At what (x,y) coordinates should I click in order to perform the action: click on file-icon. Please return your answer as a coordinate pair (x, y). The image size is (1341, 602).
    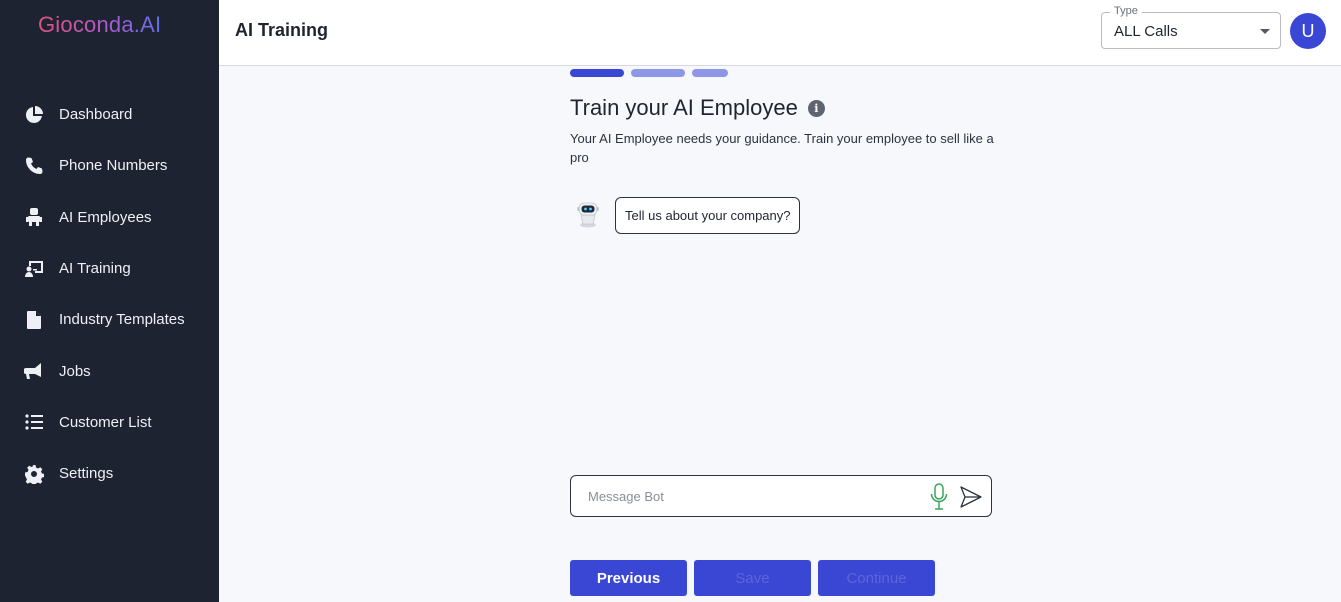
    Looking at the image, I should click on (34, 320).